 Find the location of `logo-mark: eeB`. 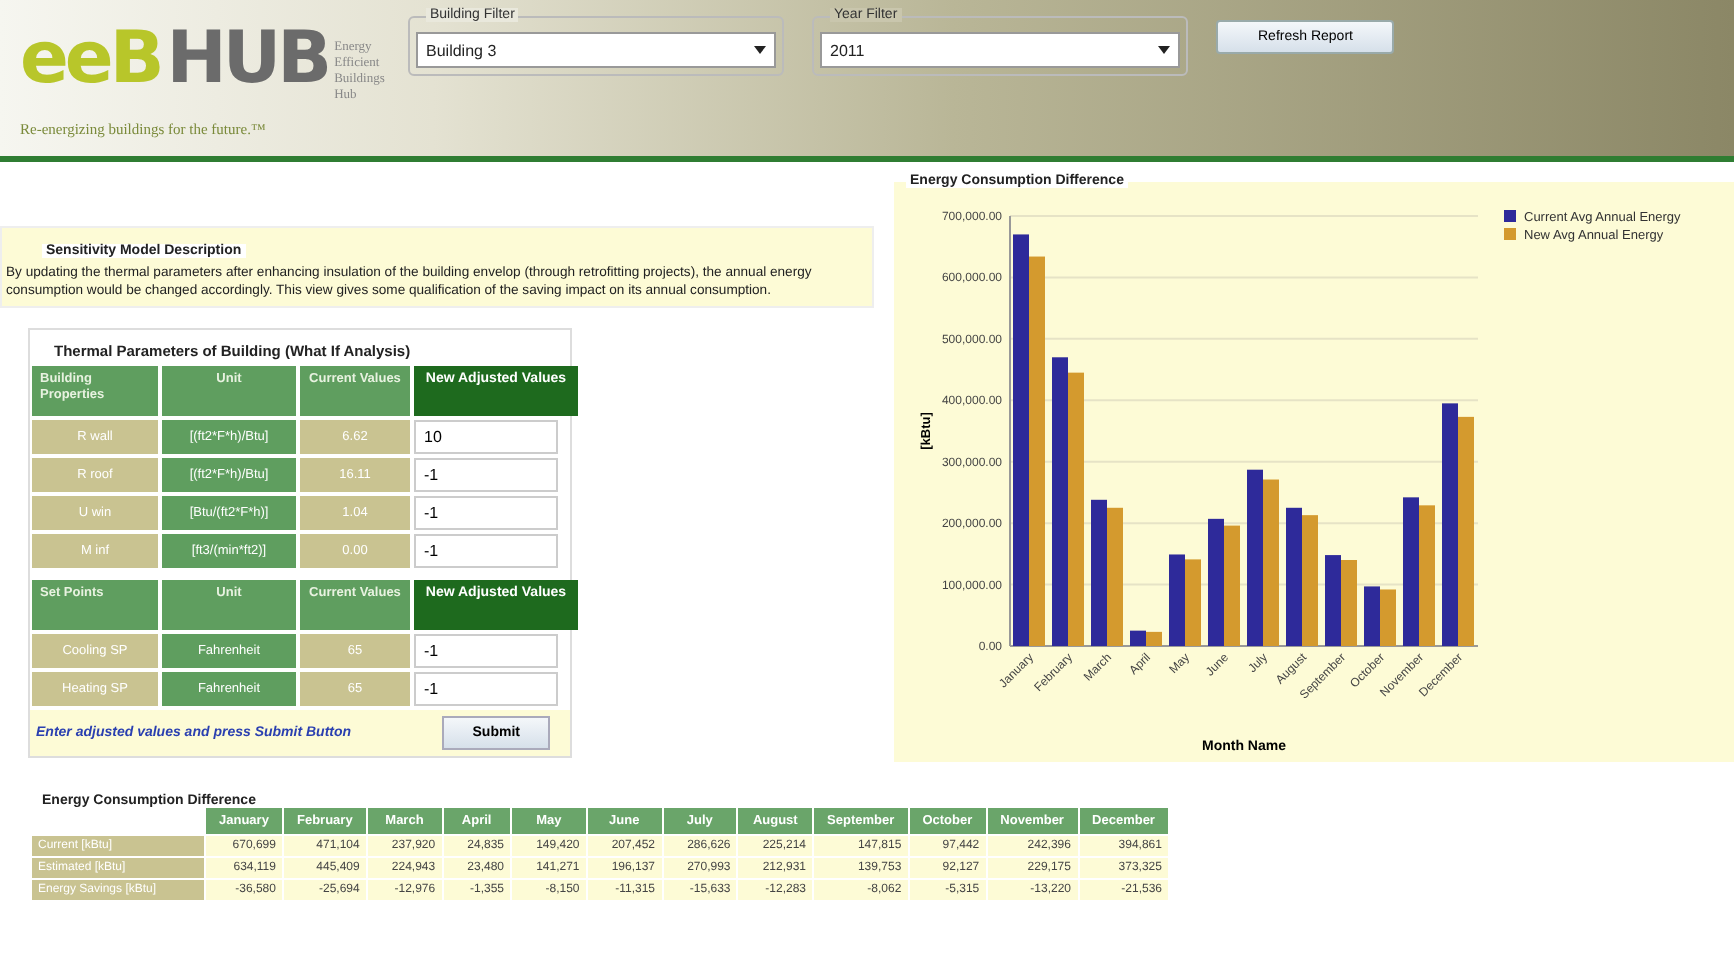

logo-mark: eeB is located at coordinates (90, 60).